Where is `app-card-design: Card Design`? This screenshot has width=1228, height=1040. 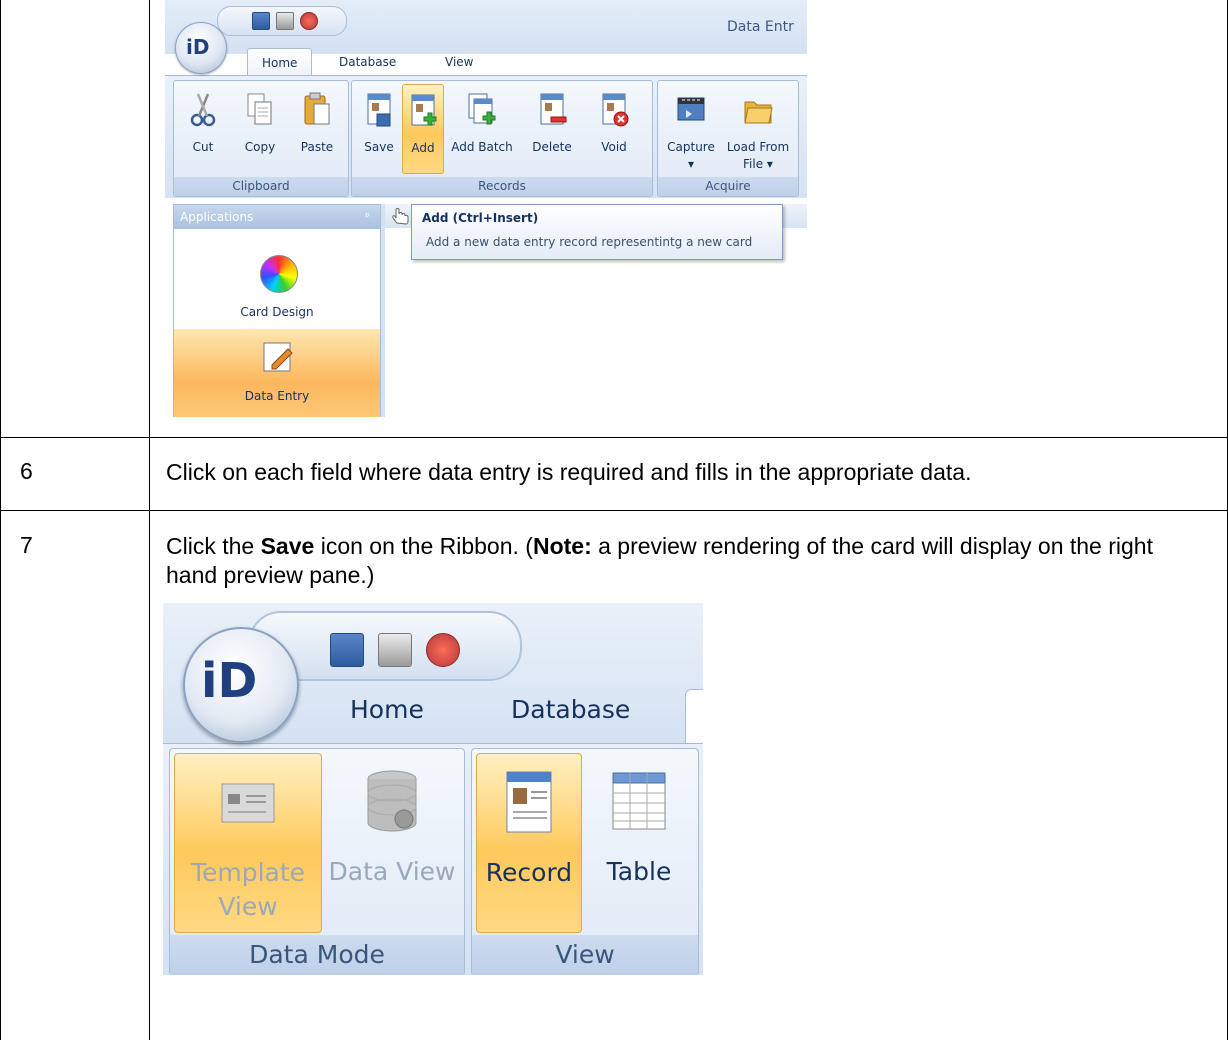 app-card-design: Card Design is located at coordinates (277, 287).